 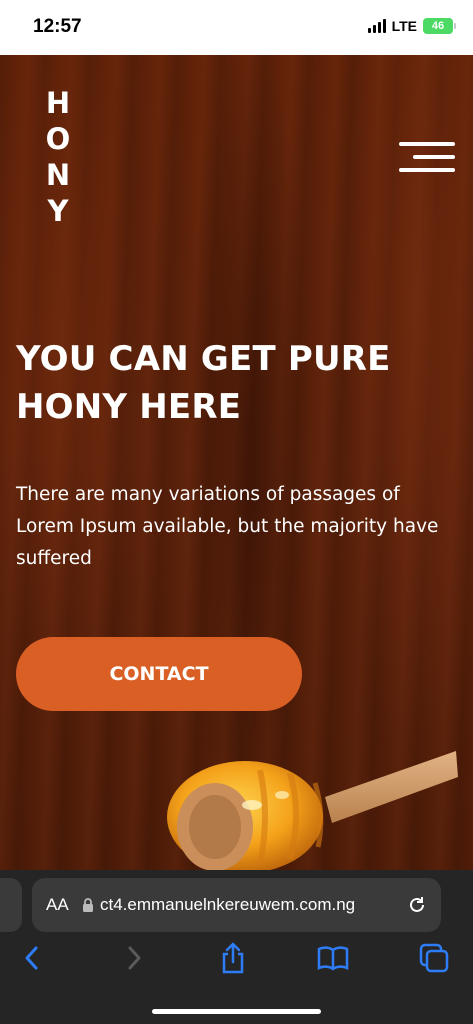 What do you see at coordinates (404, 26) in the screenshot?
I see `network-type: LTE` at bounding box center [404, 26].